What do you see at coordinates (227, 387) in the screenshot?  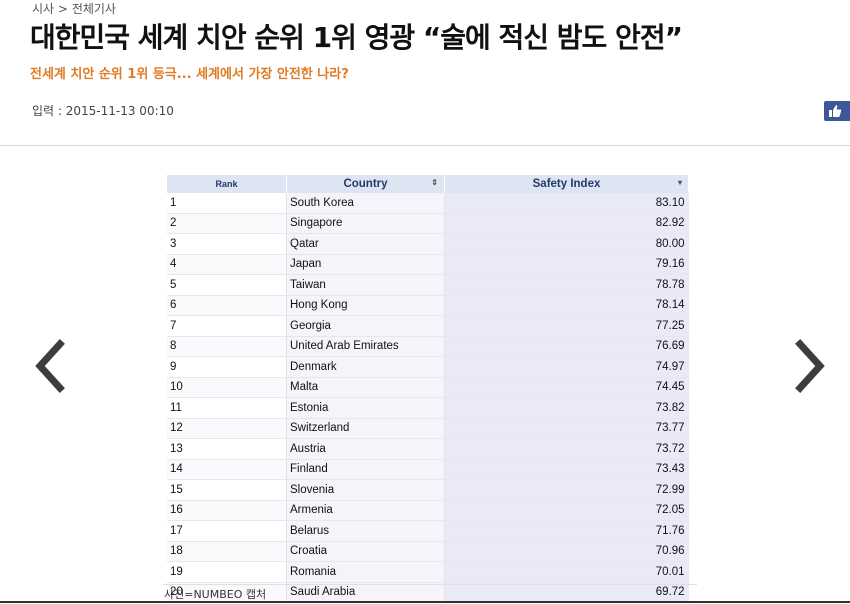 I see `rank-cell: 10` at bounding box center [227, 387].